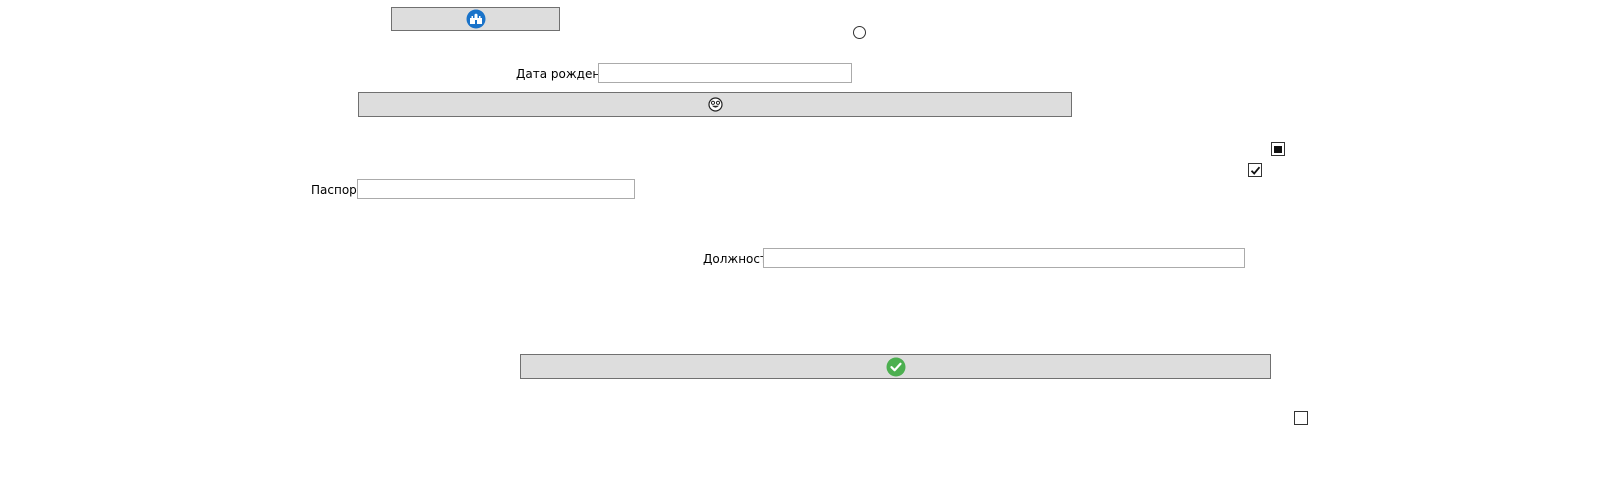 The image size is (1601, 483). I want to click on indeterminate-checkbox, so click(1278, 149).